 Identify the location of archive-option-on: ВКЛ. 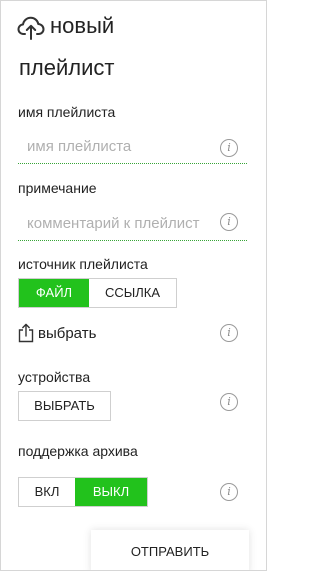
(47, 492).